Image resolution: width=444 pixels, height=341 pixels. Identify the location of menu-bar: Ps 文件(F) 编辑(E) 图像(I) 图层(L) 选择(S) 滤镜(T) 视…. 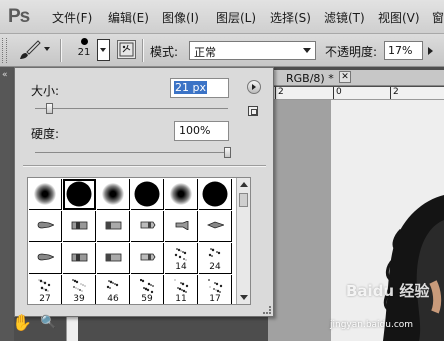
(222, 17).